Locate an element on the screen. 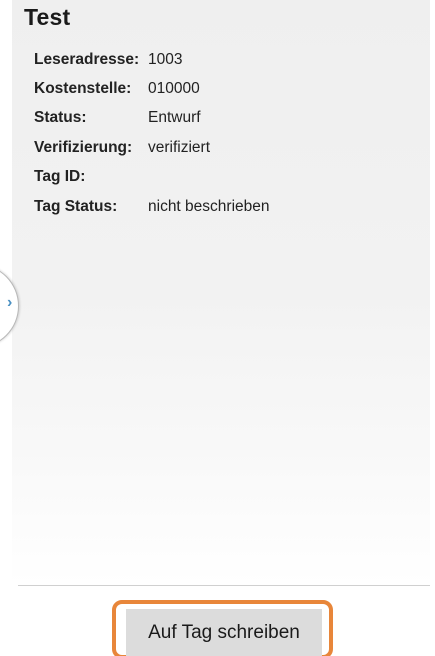 The height and width of the screenshot is (656, 435). detail-row-tag-status: Tag Status: nicht beschrieben is located at coordinates (152, 210).